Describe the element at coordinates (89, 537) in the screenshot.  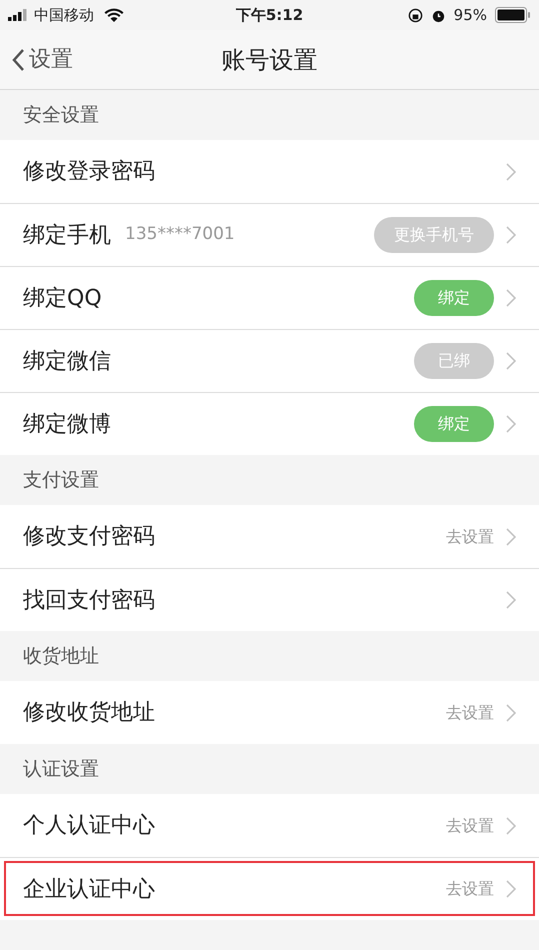
I see `row-label: 修改支付密码` at that location.